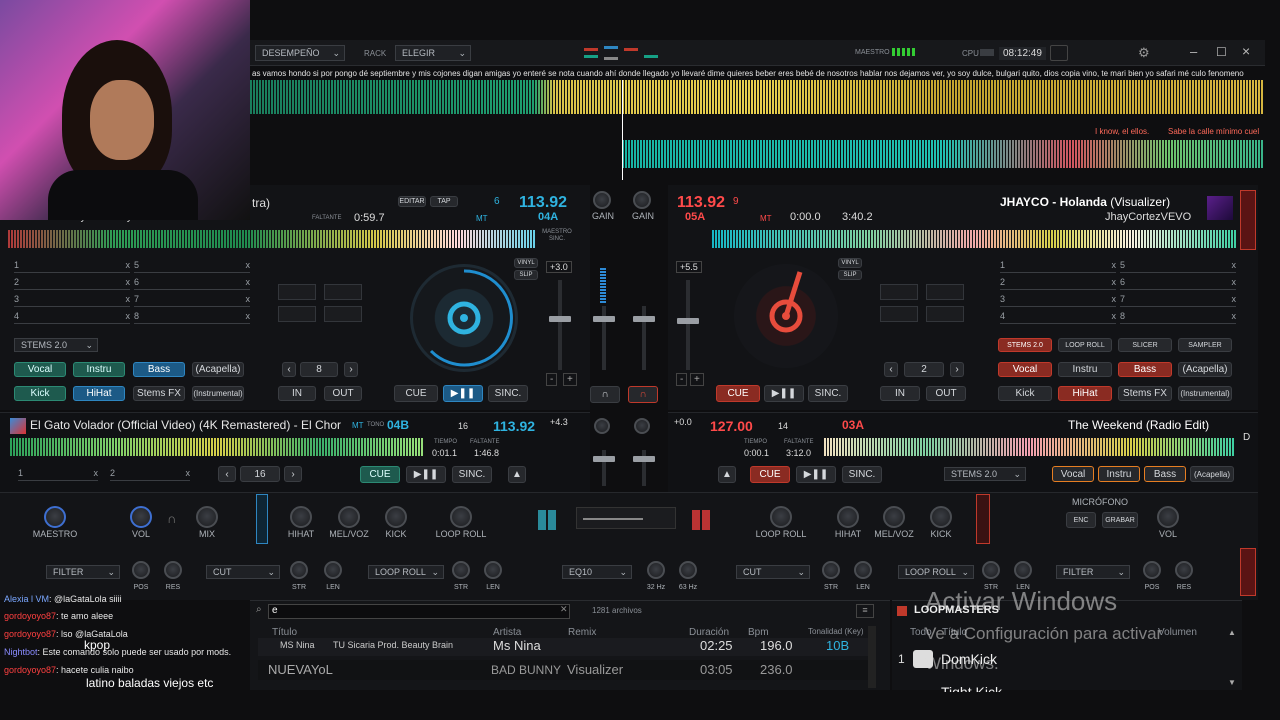 The height and width of the screenshot is (720, 1280). I want to click on deck1-minus-button: -, so click(552, 379).